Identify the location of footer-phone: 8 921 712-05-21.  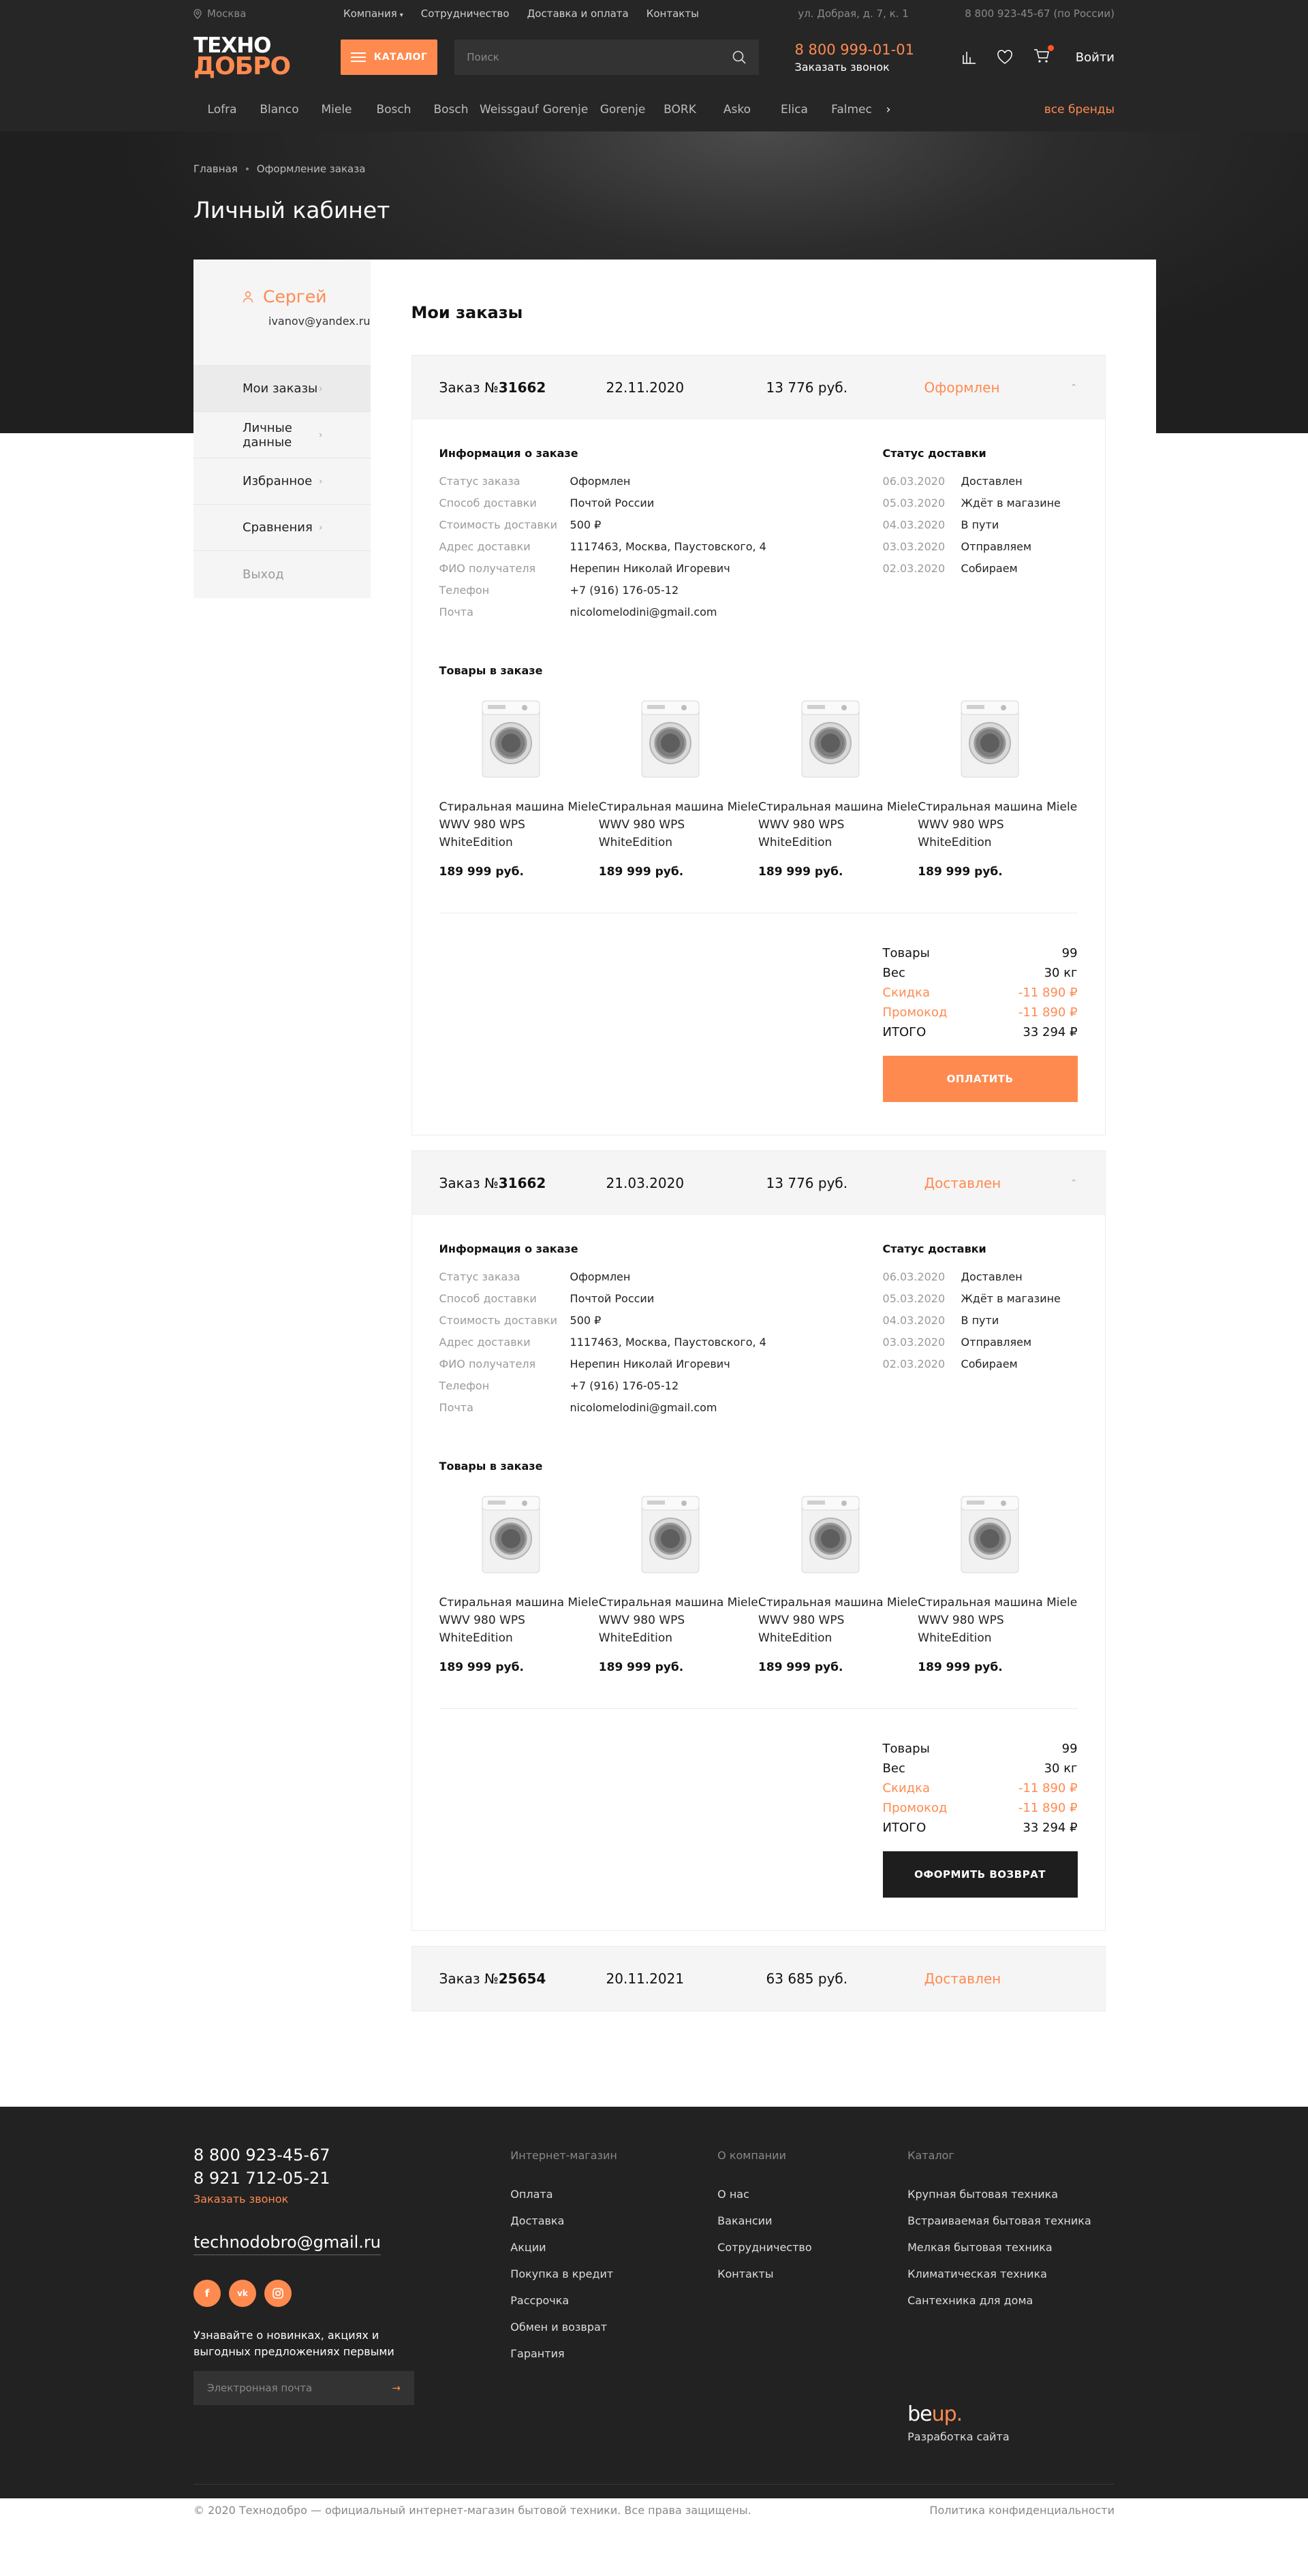
(352, 2178).